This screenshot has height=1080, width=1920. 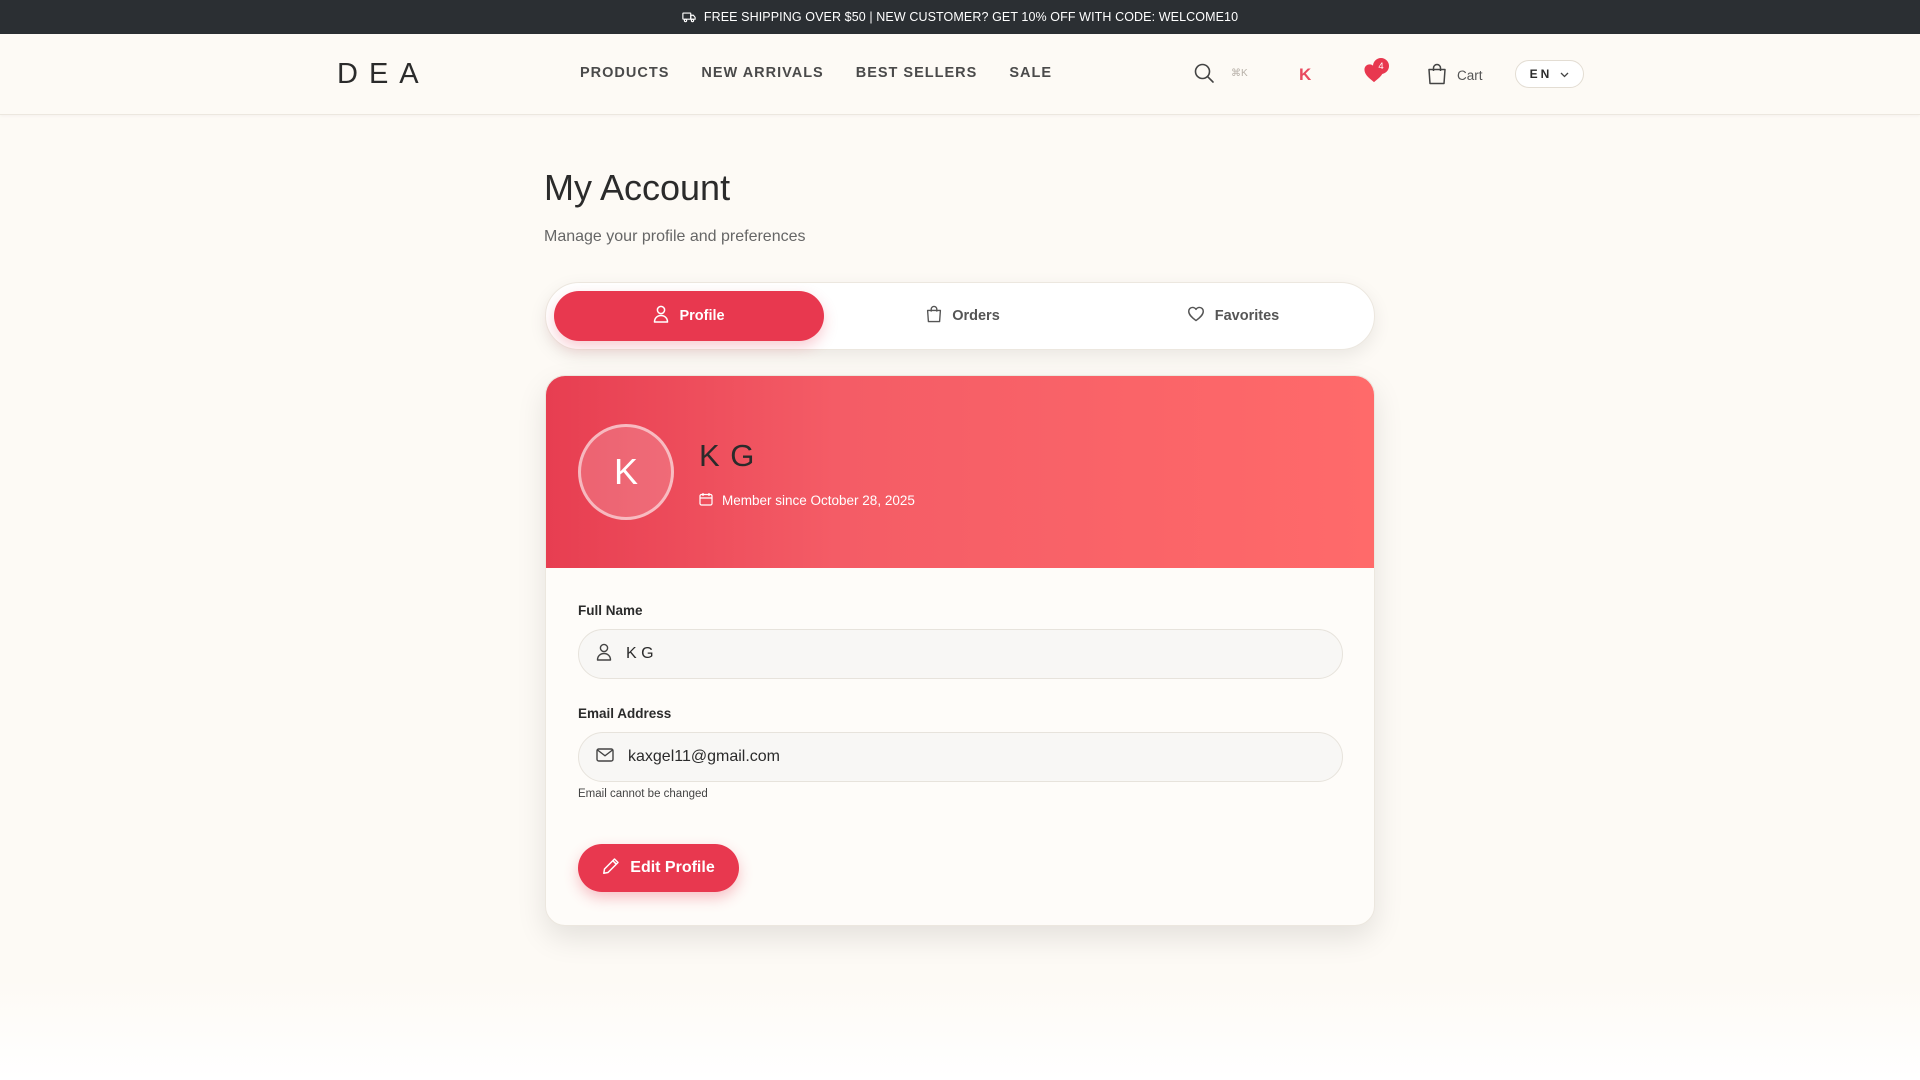 I want to click on profile-hero: K K G Member since October 28, 2025, so click(x=960, y=472).